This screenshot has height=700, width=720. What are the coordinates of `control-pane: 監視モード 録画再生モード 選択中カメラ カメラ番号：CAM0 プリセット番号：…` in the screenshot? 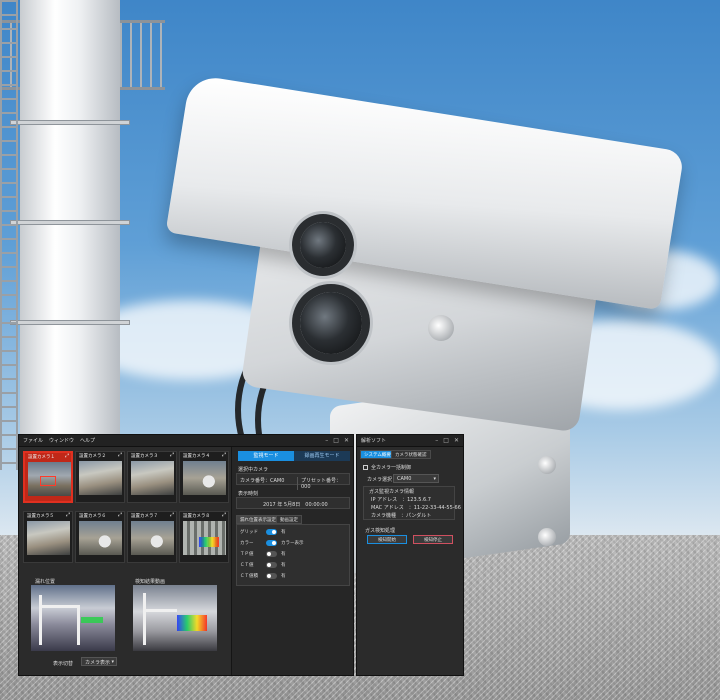 It's located at (292, 561).